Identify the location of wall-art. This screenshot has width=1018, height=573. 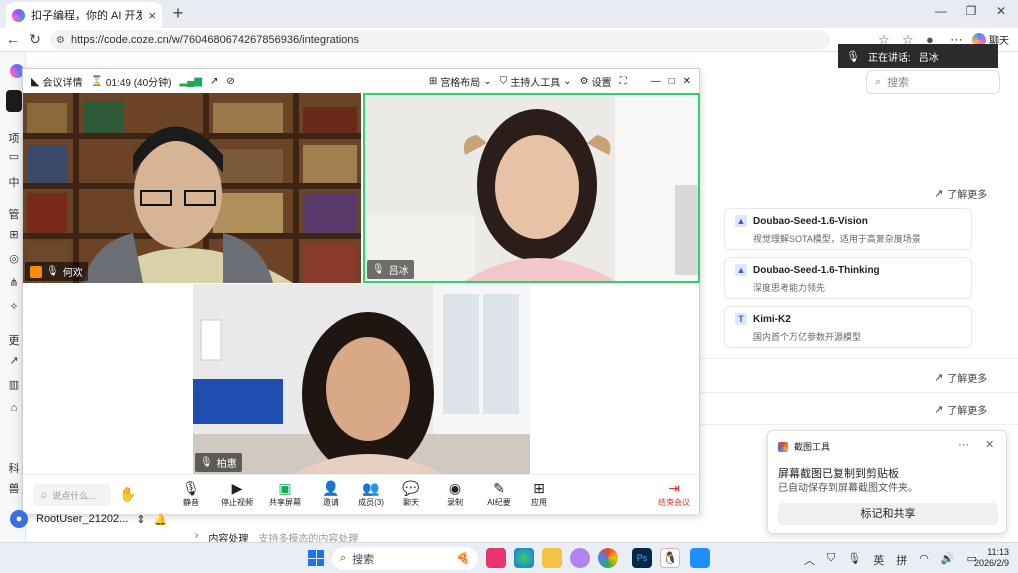
(211, 340).